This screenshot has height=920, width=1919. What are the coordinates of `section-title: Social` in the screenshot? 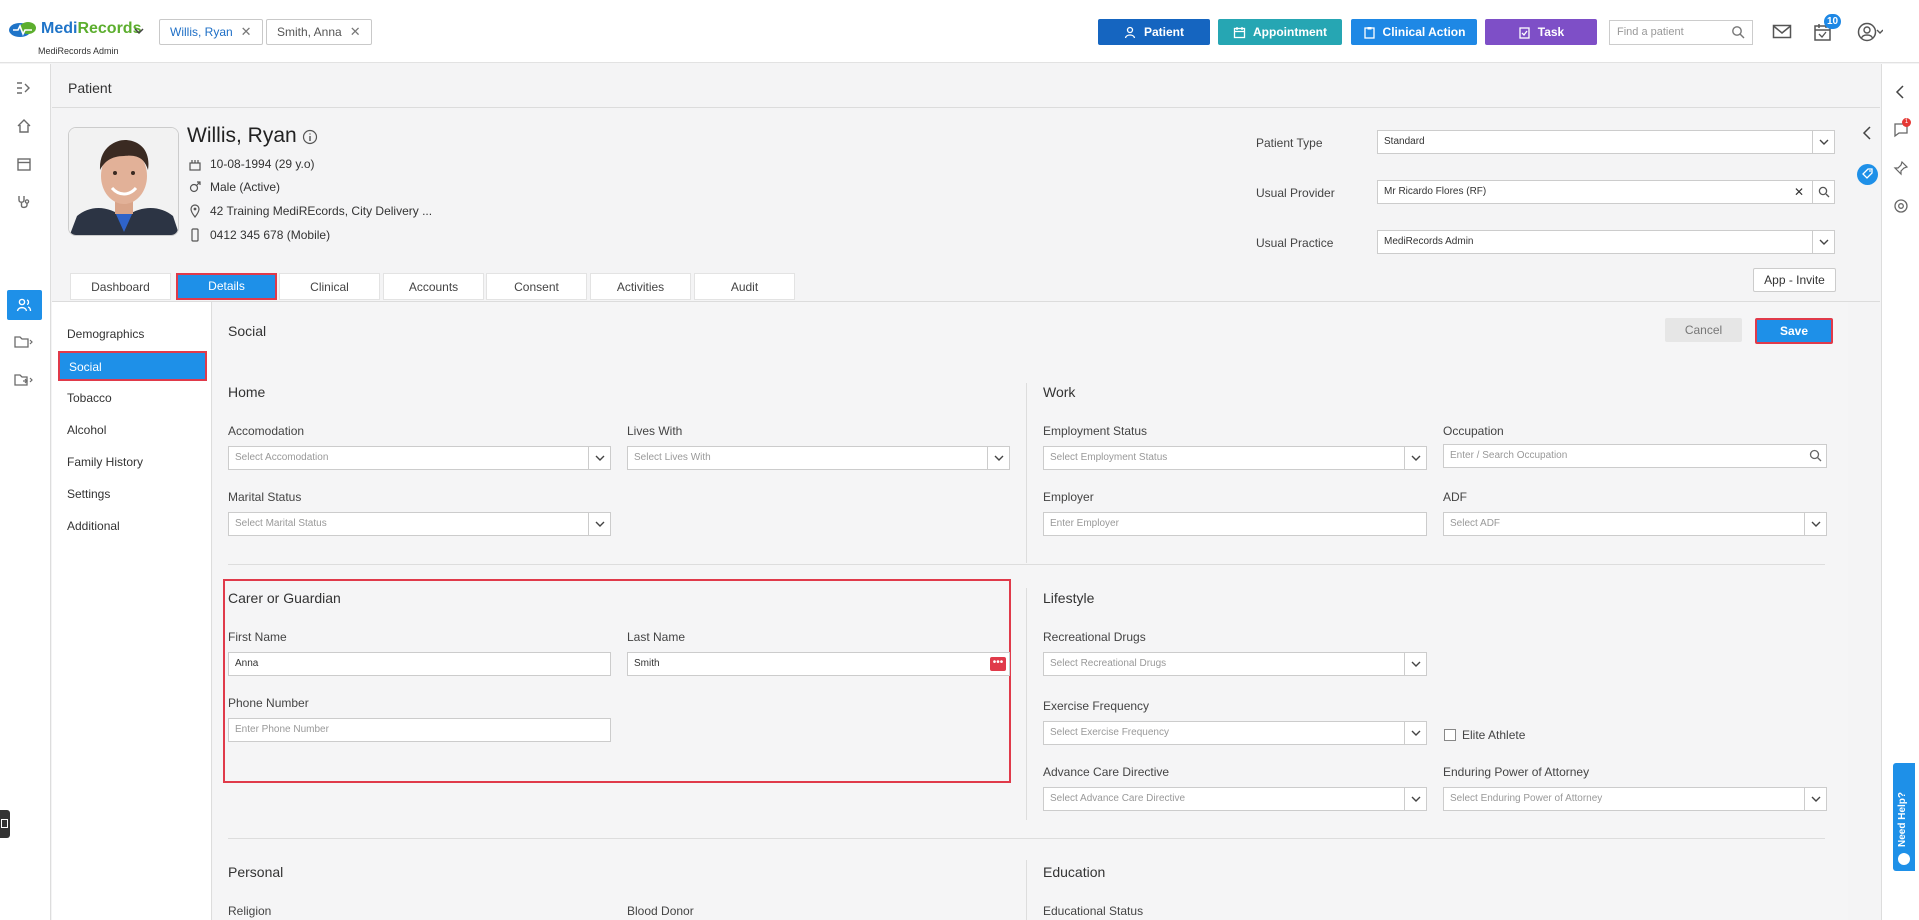 It's located at (247, 331).